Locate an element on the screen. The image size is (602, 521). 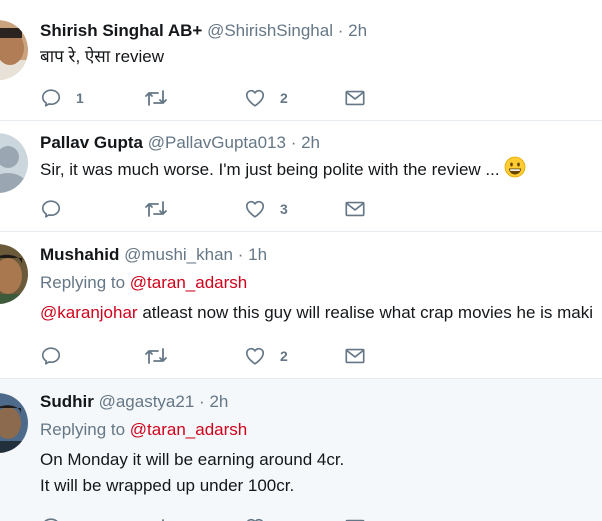
author-name: Pallav Gupta is located at coordinates (91, 142).